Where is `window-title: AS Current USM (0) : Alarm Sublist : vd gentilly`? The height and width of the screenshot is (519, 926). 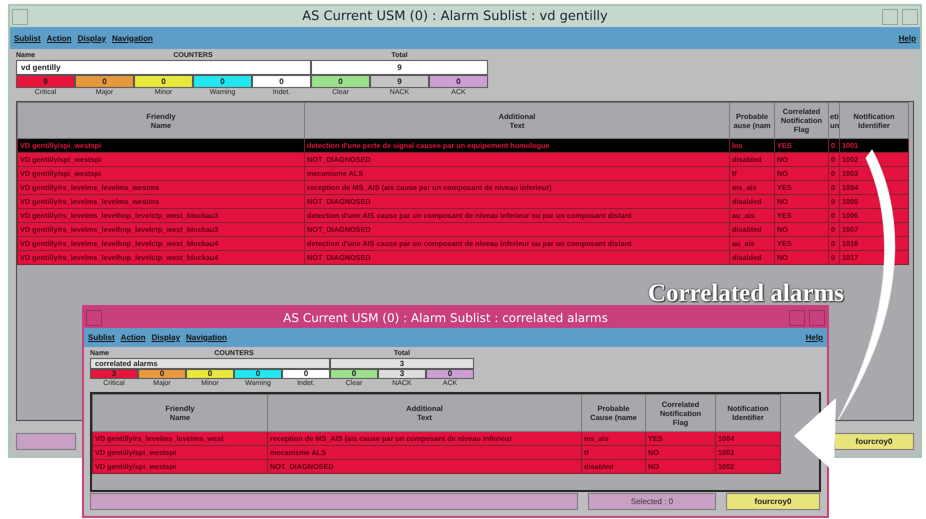
window-title: AS Current USM (0) : Alarm Sublist : vd gentilly is located at coordinates (455, 17).